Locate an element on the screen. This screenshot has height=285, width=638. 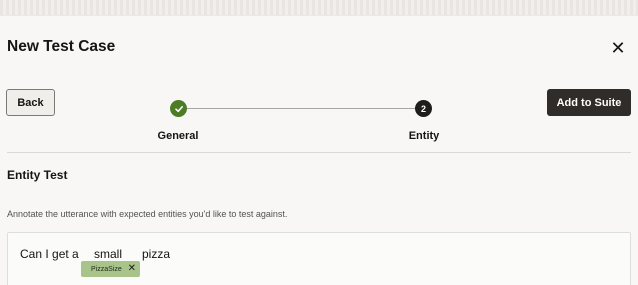
step-general-indicator is located at coordinates (178, 108).